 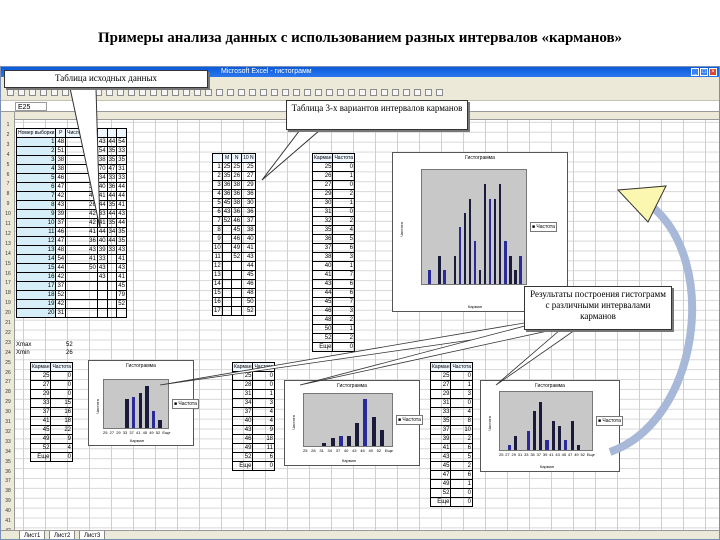 What do you see at coordinates (217, 221) in the screenshot?
I see `table-cell: 7` at bounding box center [217, 221].